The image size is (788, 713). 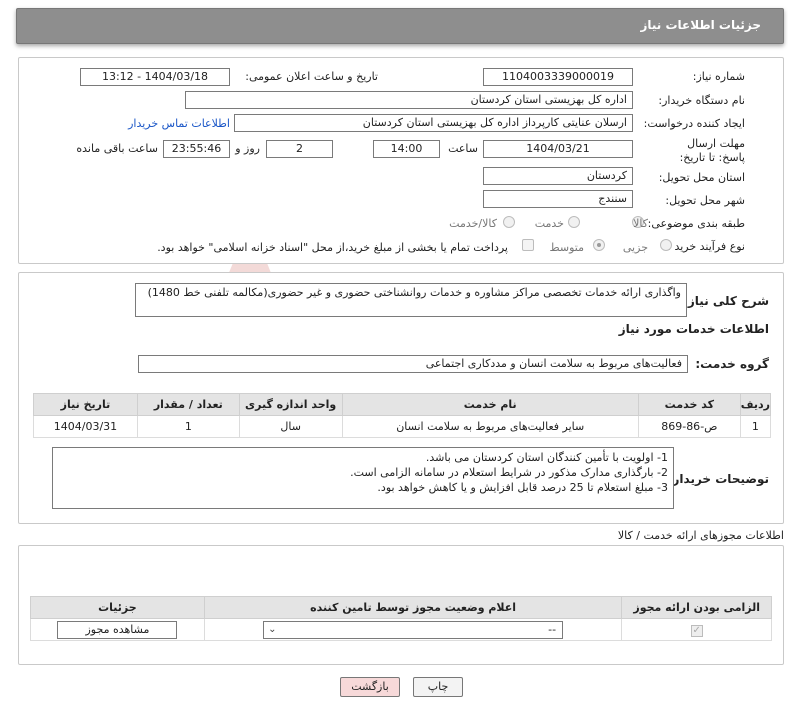 I want to click on view-permit-button: مشاهده مجوز, so click(x=117, y=629).